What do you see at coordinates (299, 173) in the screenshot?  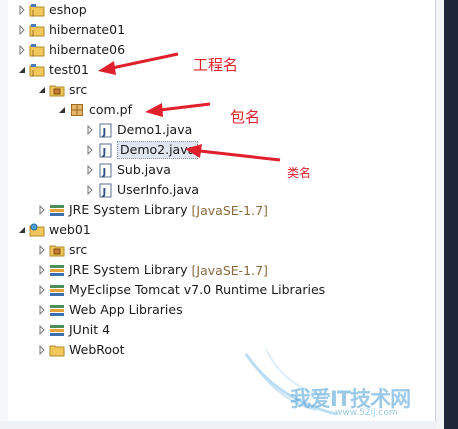 I see `class-name-annotation: 类名` at bounding box center [299, 173].